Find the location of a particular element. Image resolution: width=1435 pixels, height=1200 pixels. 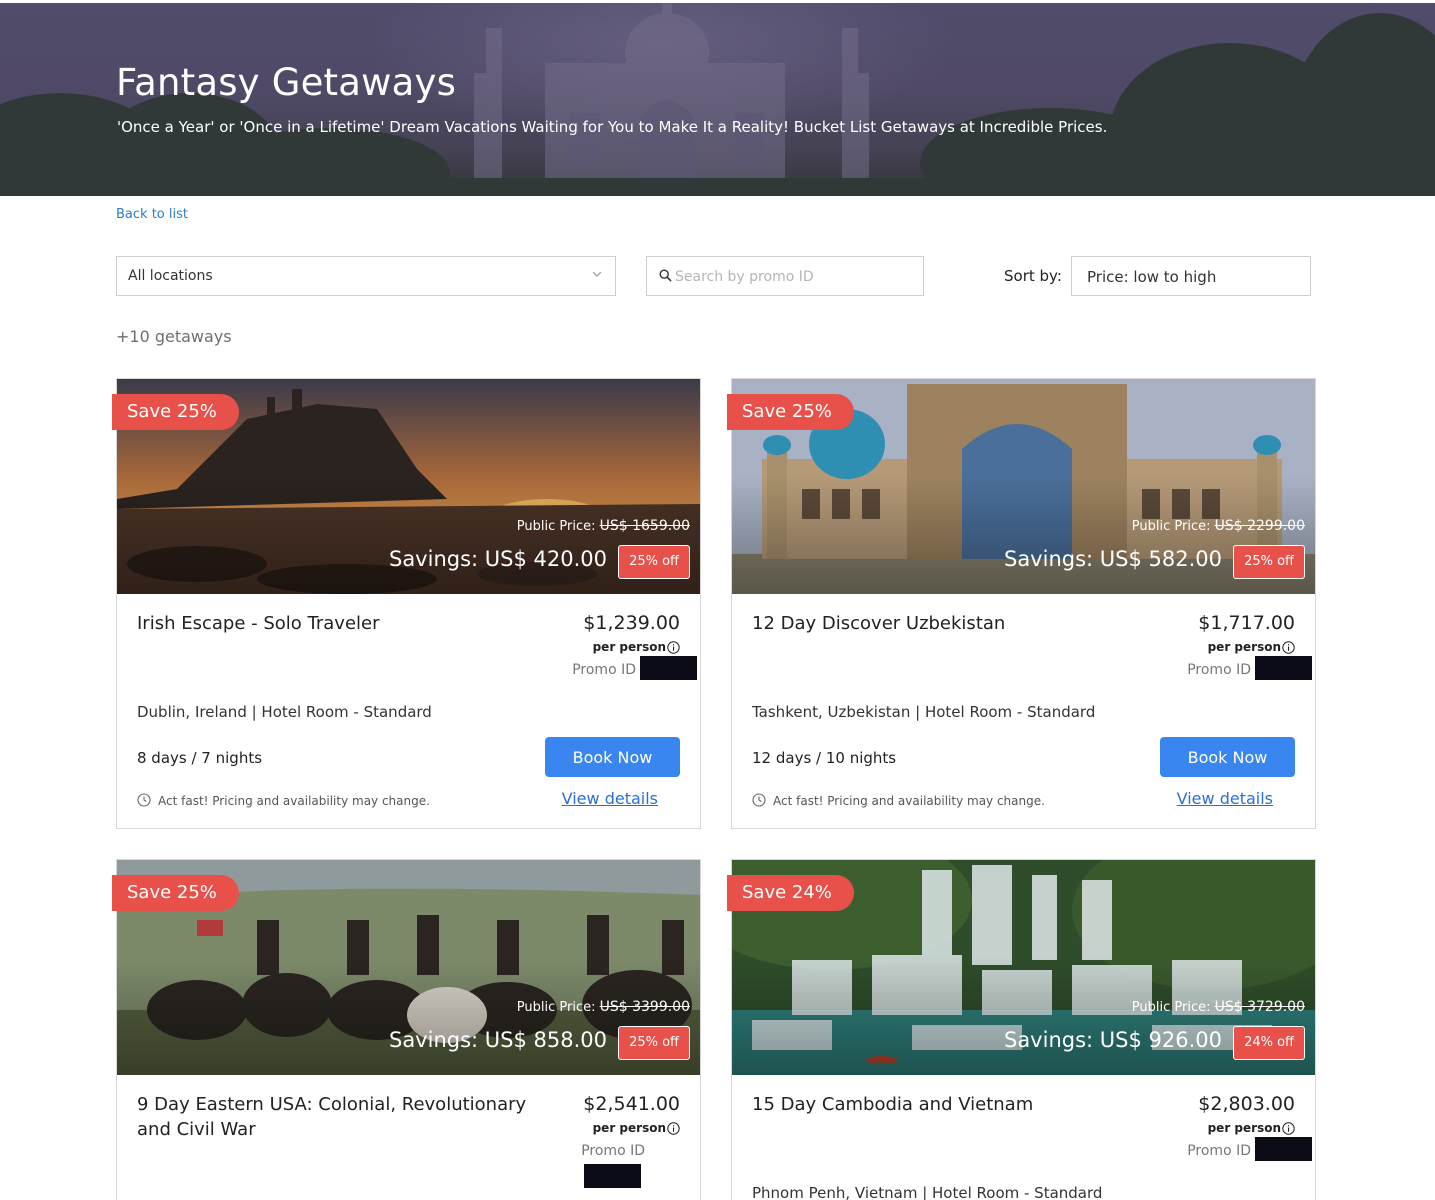

public-price: Public Price: US$ 3399.00 is located at coordinates (603, 1007).